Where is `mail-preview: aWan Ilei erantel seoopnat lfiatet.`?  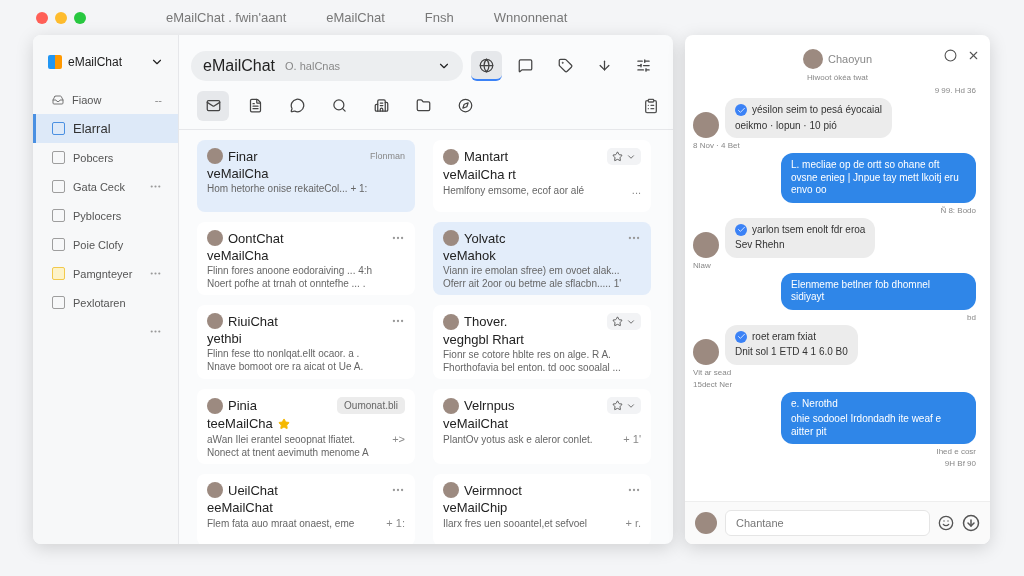
mail-preview: aWan Ilei erantel seoopnat lfiatet. is located at coordinates (282, 439).